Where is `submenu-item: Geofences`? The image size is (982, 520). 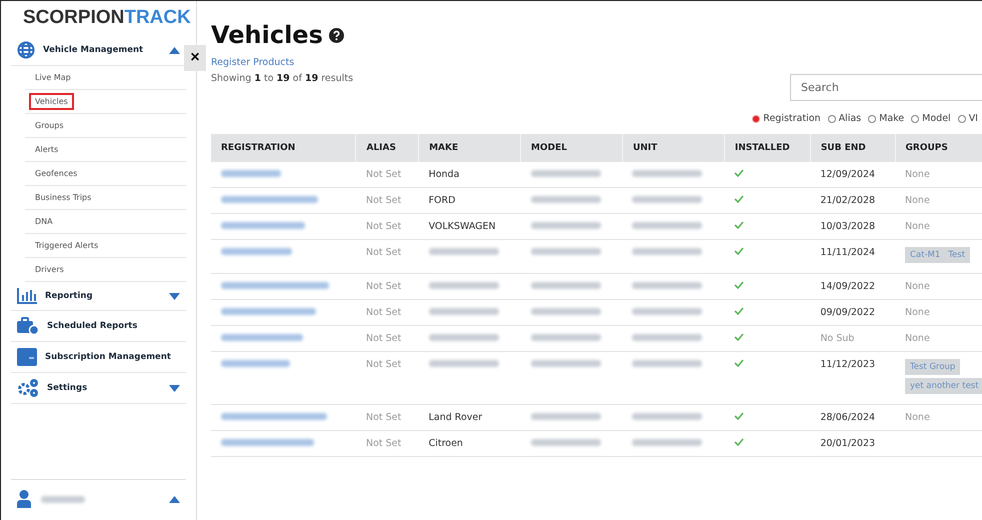 submenu-item: Geofences is located at coordinates (56, 173).